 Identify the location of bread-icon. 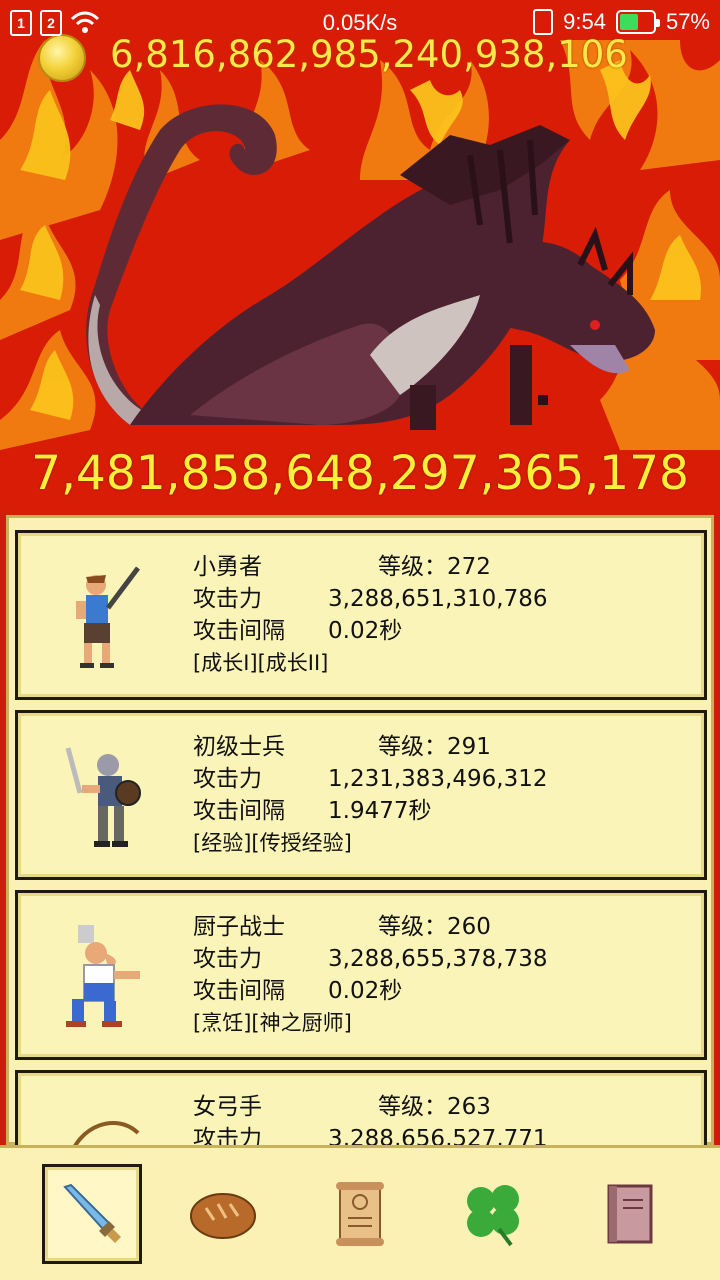
(223, 1216).